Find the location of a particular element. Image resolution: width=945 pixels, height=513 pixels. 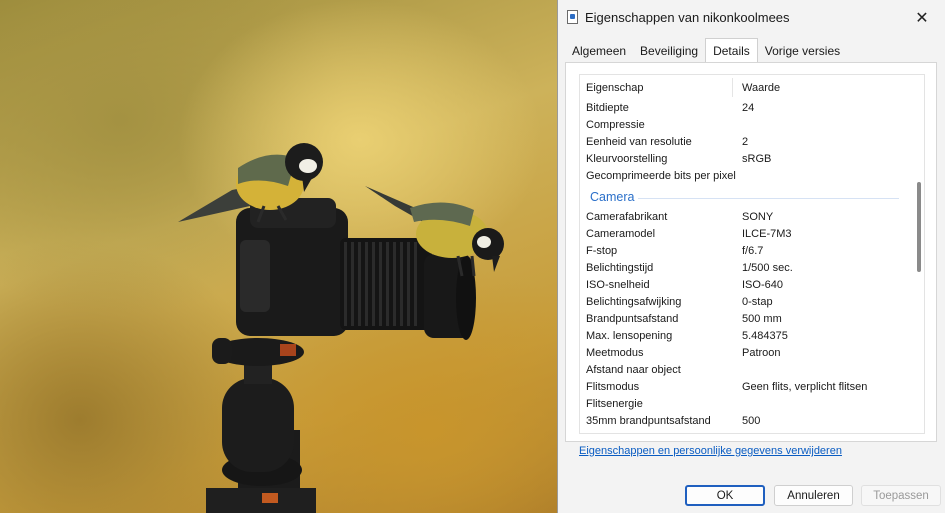

property-value: 5.484375 is located at coordinates (765, 336).